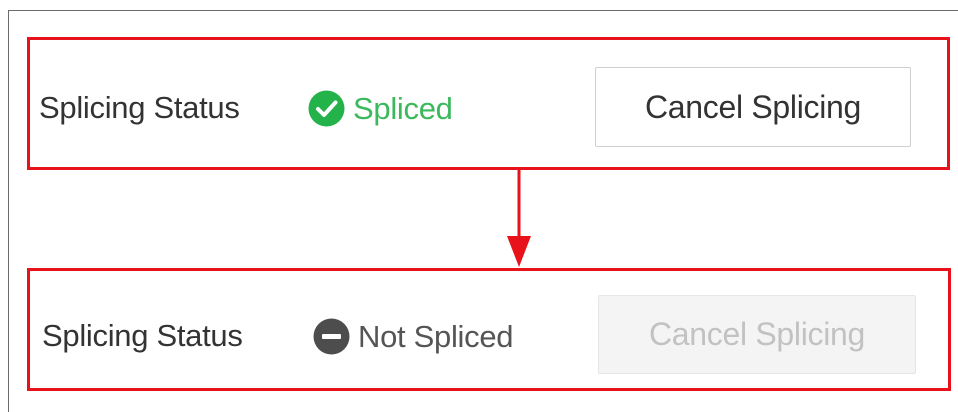 The height and width of the screenshot is (412, 958). What do you see at coordinates (483, 10) in the screenshot?
I see `frame-border-top` at bounding box center [483, 10].